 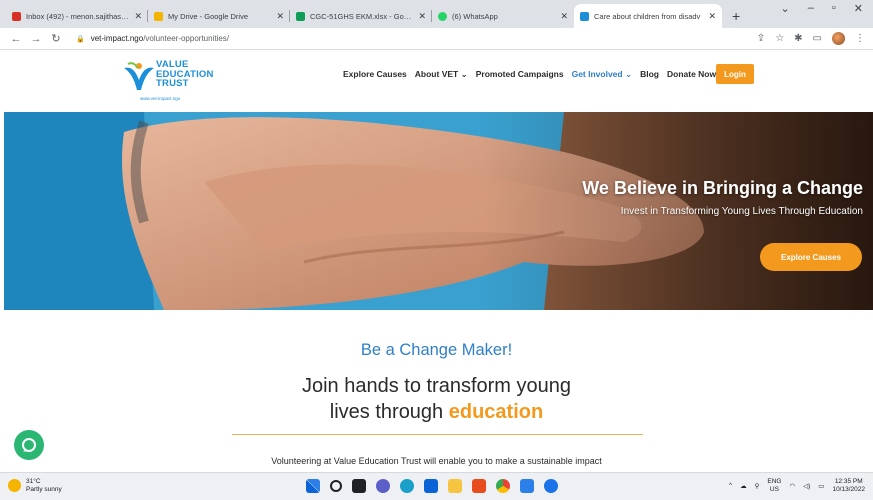 I want to click on site-logo: VALUE EDUCATION TRUST www.vet-impact.ngo, so click(x=168, y=81).